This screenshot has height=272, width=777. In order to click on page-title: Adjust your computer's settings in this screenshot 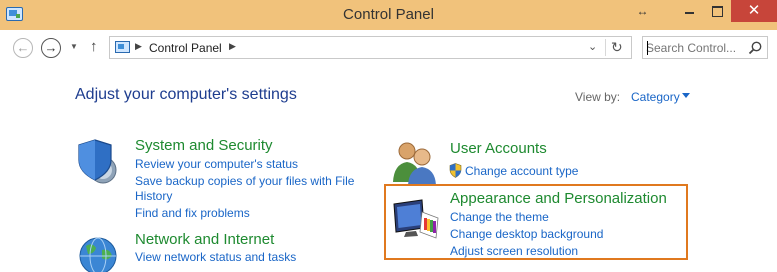, I will do `click(186, 94)`.